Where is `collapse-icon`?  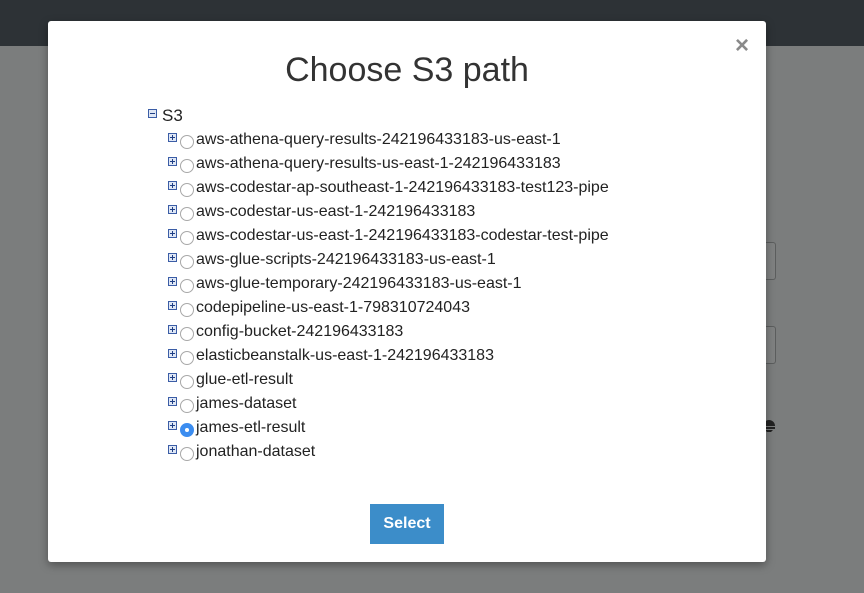 collapse-icon is located at coordinates (152, 113).